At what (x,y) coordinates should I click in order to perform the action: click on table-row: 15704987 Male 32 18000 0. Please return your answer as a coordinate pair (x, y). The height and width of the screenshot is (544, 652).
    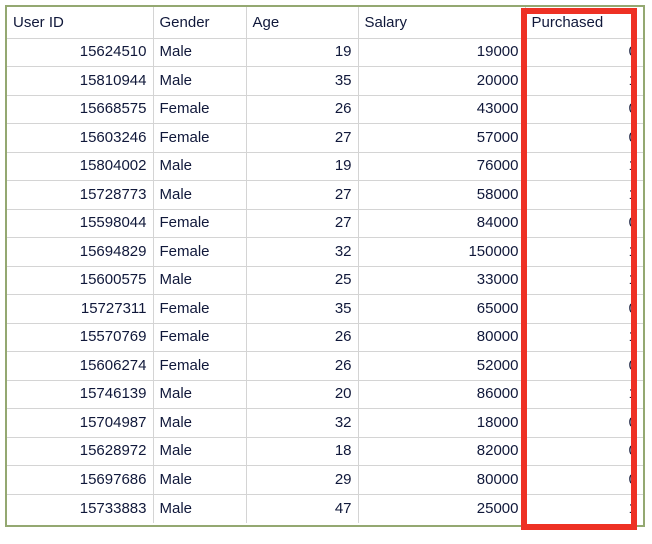
    Looking at the image, I should click on (325, 423).